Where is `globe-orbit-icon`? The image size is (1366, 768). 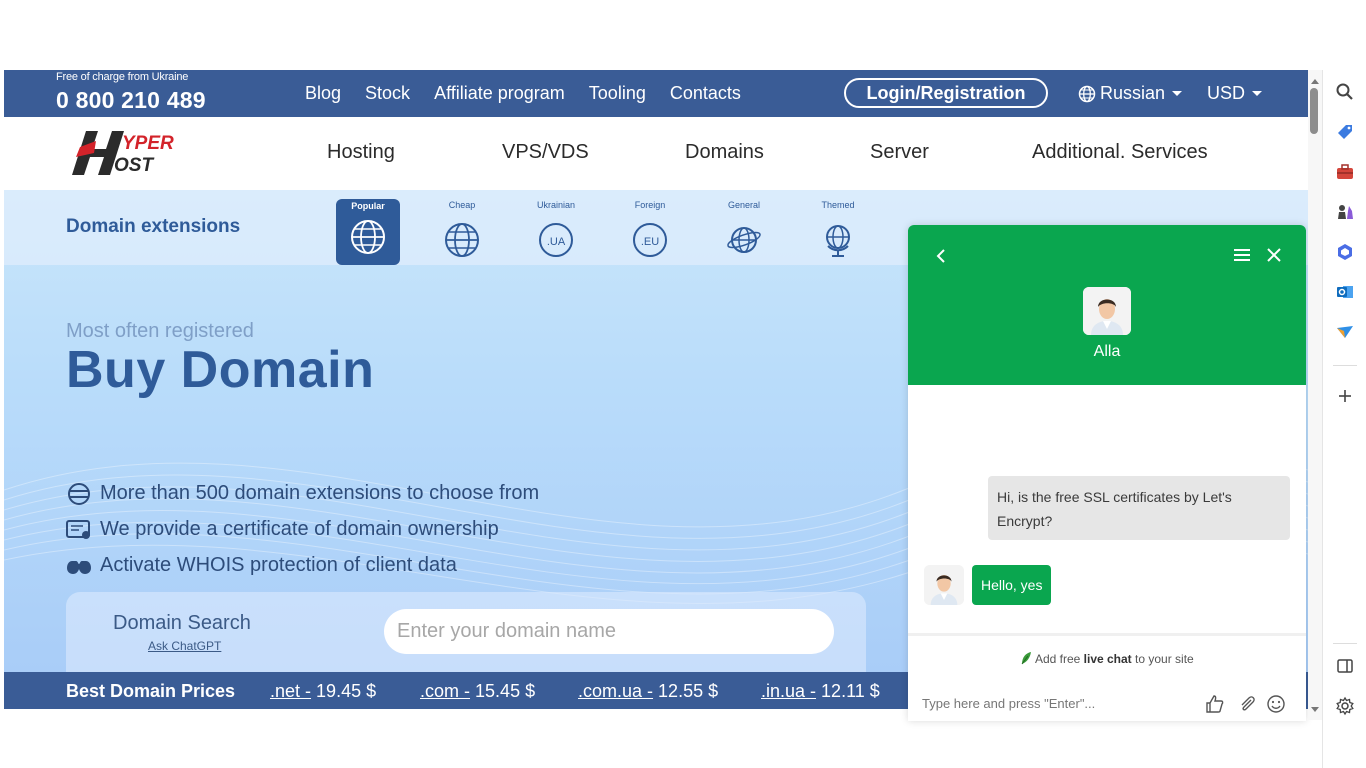
globe-orbit-icon is located at coordinates (744, 240).